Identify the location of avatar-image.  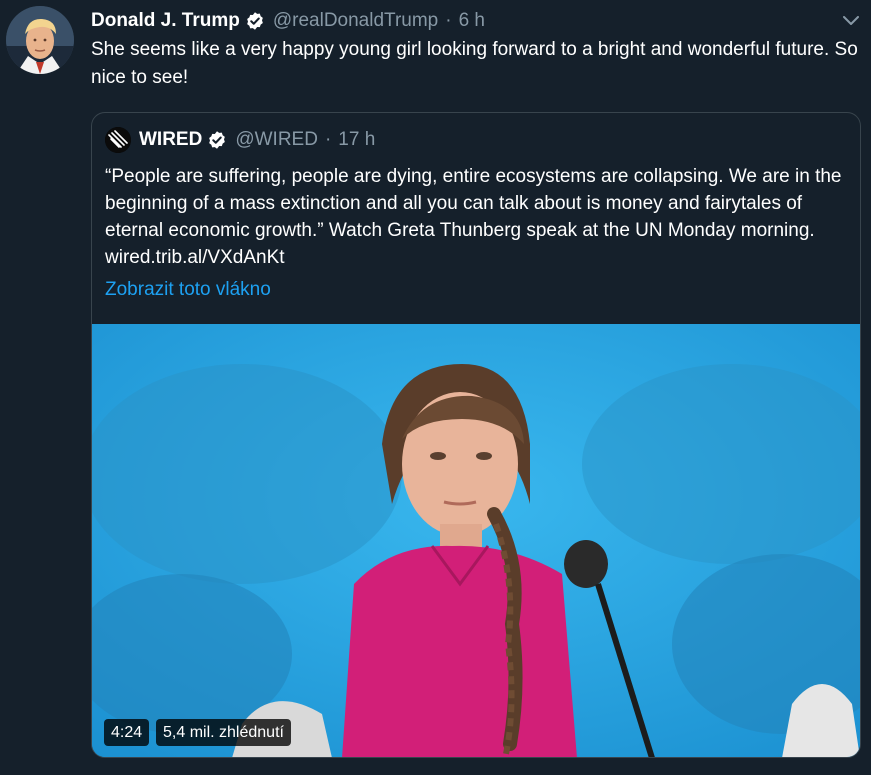
(40, 40).